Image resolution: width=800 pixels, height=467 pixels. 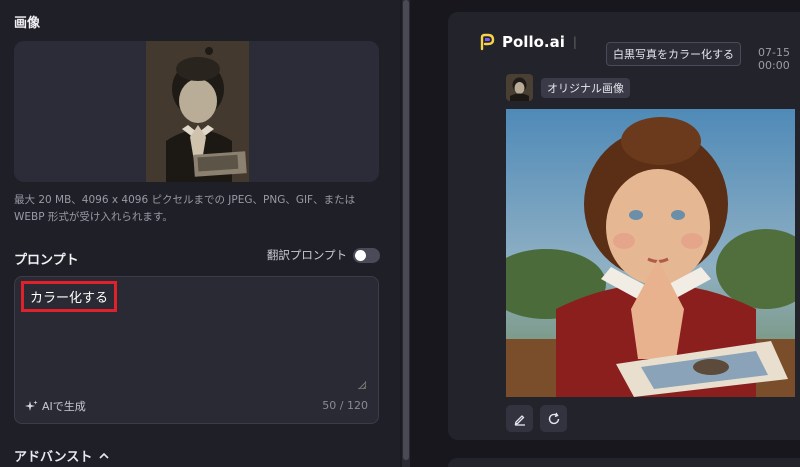 I want to click on refresh-icon, so click(x=553, y=418).